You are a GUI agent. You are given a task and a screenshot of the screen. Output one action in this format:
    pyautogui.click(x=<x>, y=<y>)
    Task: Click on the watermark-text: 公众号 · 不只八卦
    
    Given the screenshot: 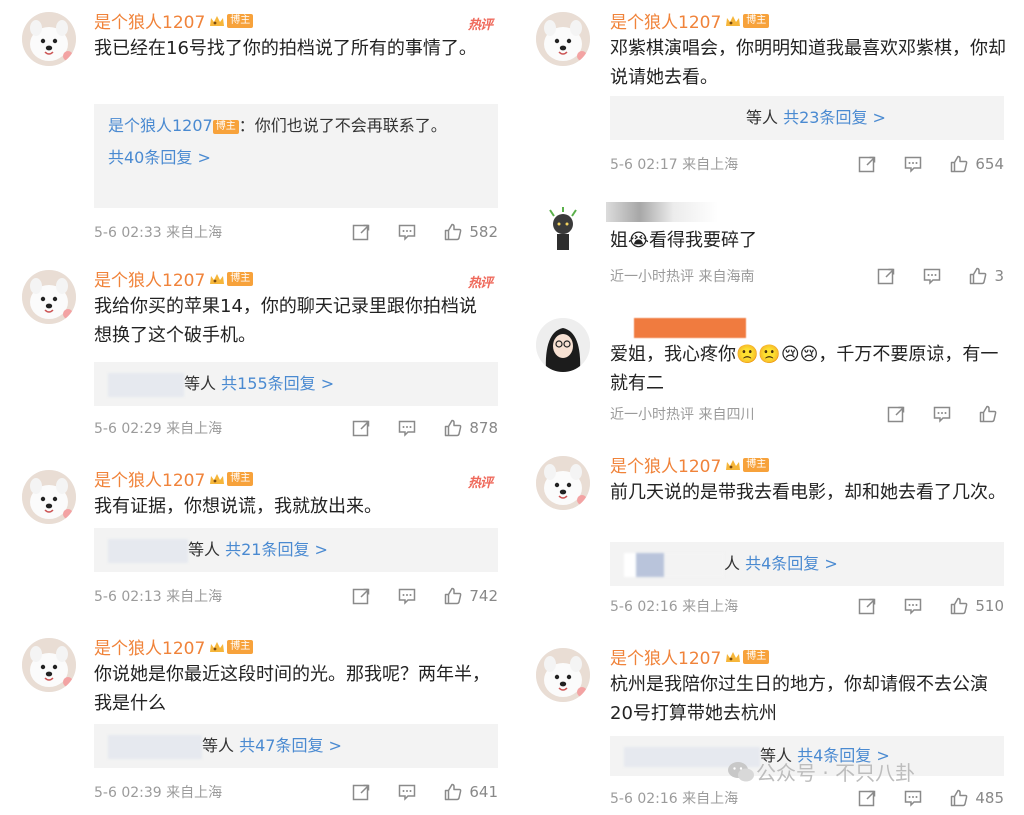 What is the action you would take?
    pyautogui.click(x=836, y=773)
    